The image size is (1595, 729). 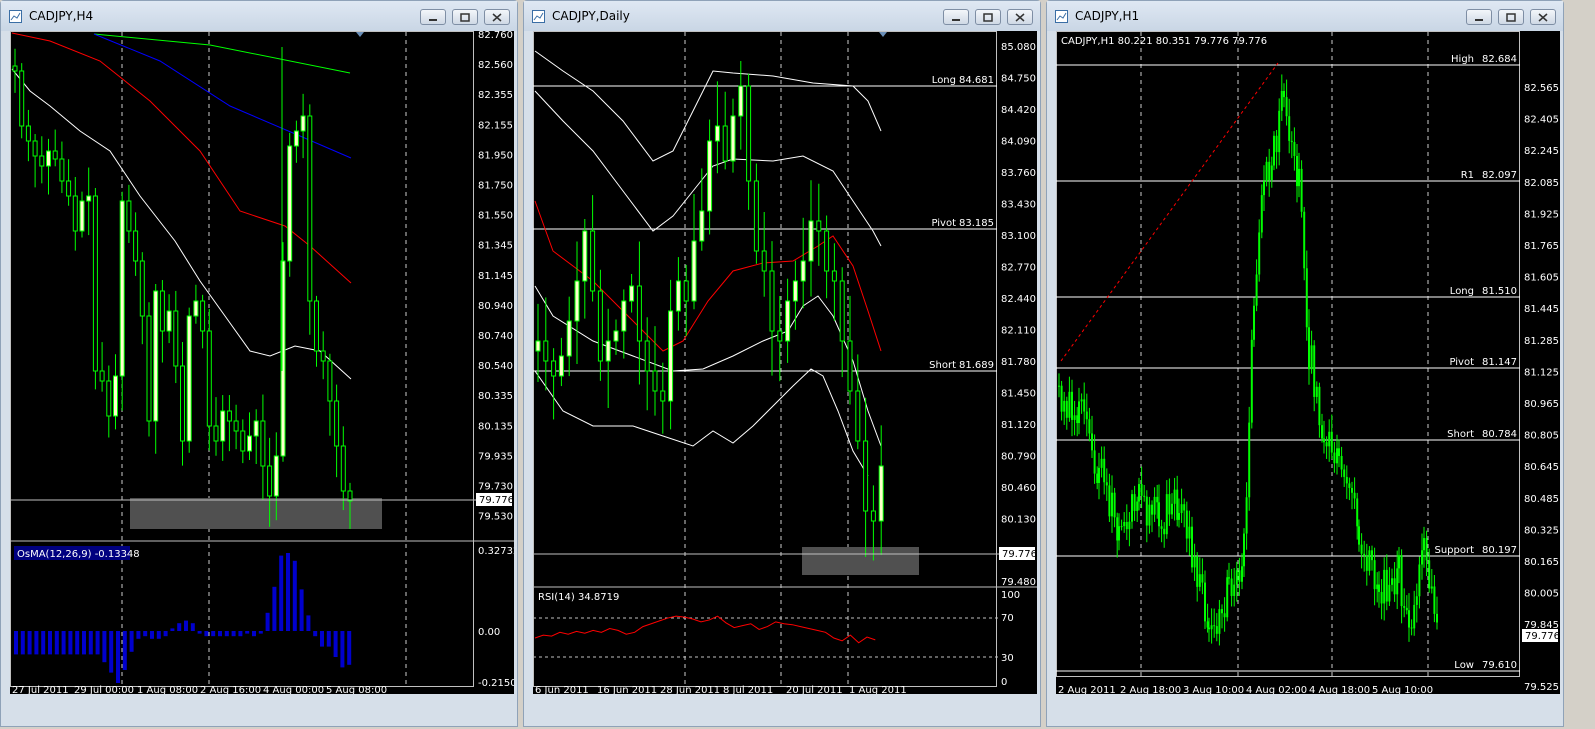 What do you see at coordinates (259, 16) in the screenshot?
I see `title-bar: CADJPY,H4` at bounding box center [259, 16].